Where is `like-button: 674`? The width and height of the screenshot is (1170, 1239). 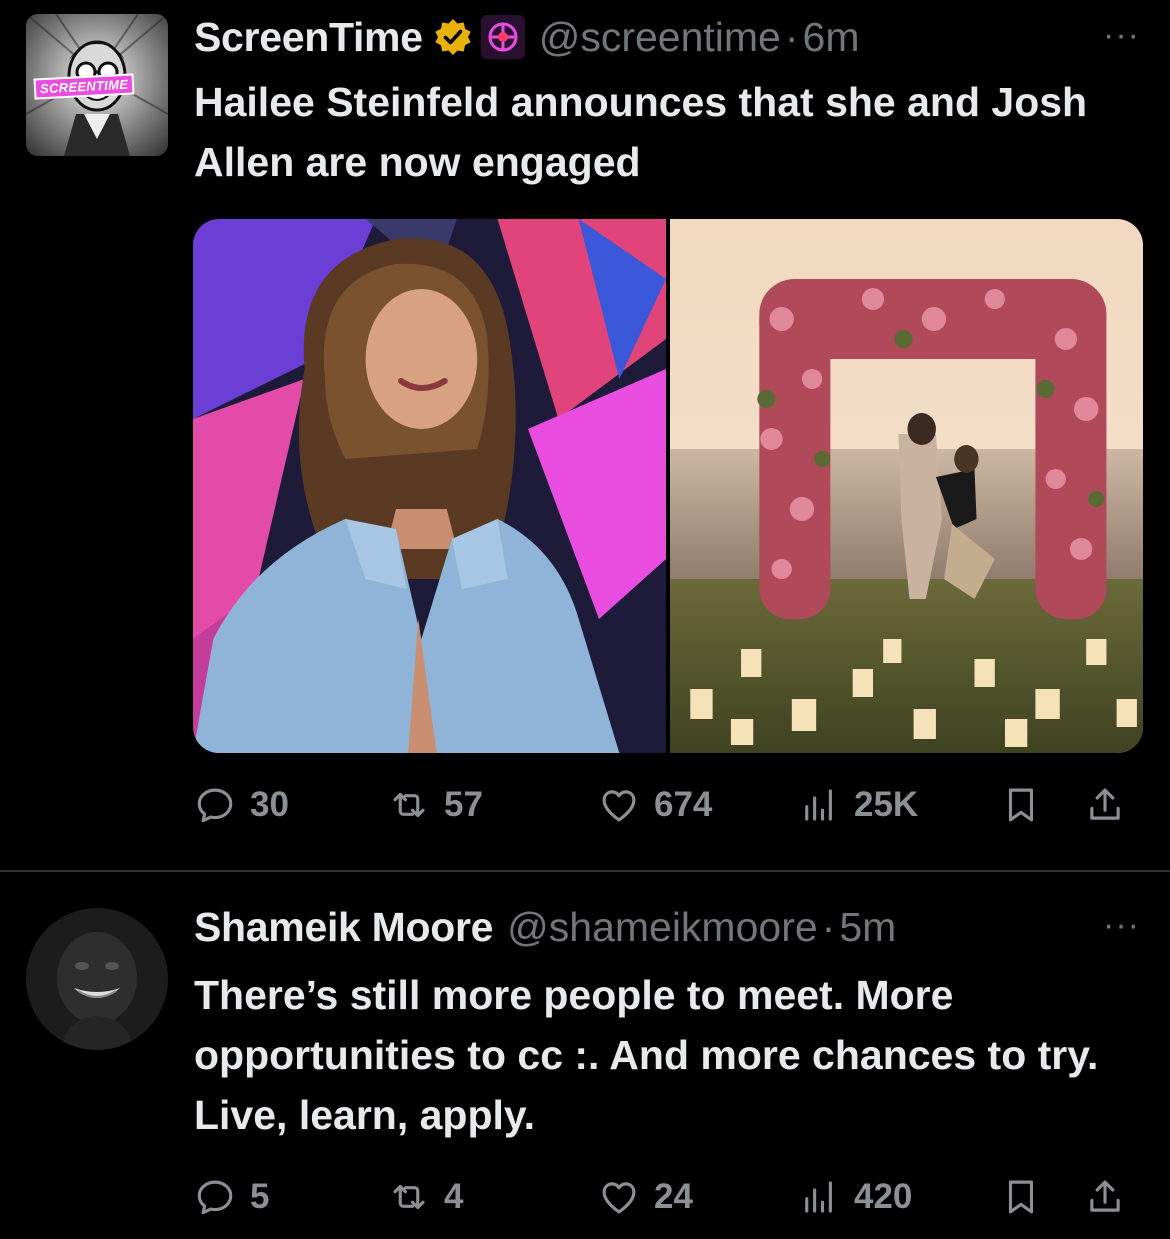 like-button: 674 is located at coordinates (655, 805).